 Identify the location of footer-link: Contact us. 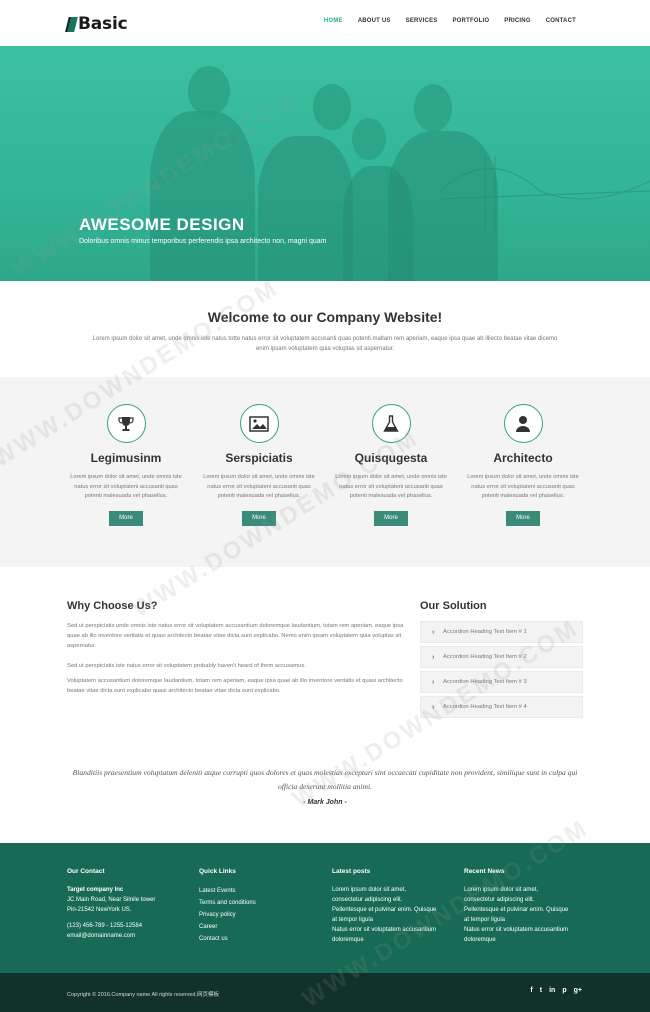
(227, 939).